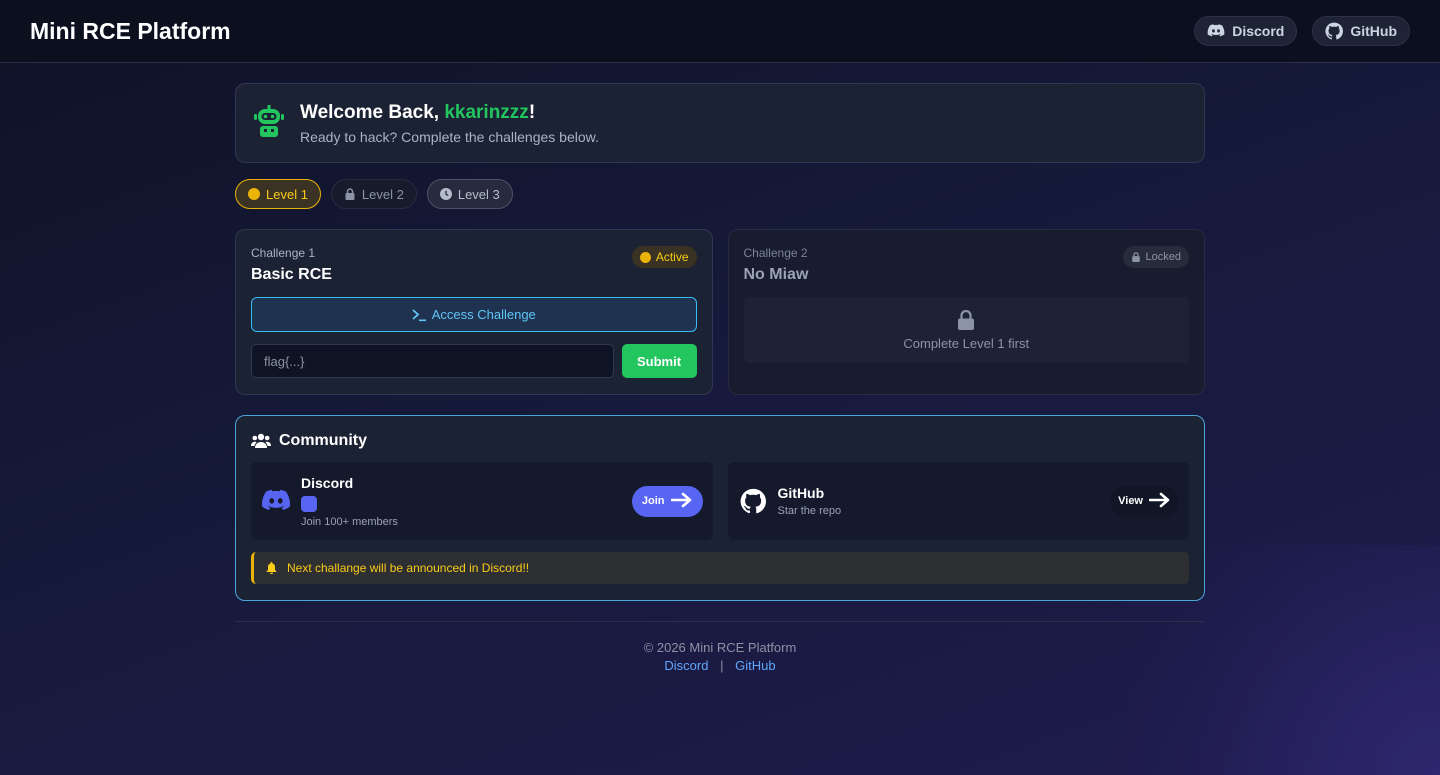 The image size is (1440, 775). I want to click on welcome-title: Welcome Back, kkarinzzz!, so click(449, 113).